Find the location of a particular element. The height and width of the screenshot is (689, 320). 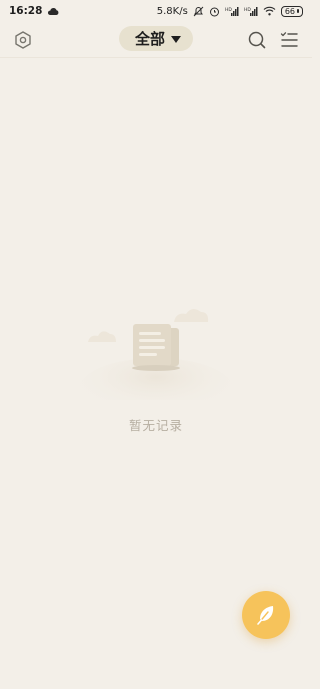

signal-hd-icon-2: HD is located at coordinates (251, 11).